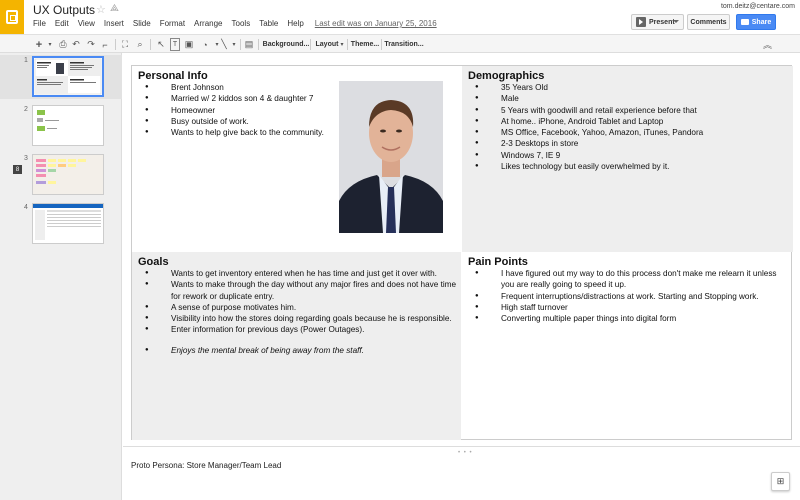 Image resolution: width=800 pixels, height=500 pixels. I want to click on persona-photo, so click(391, 157).